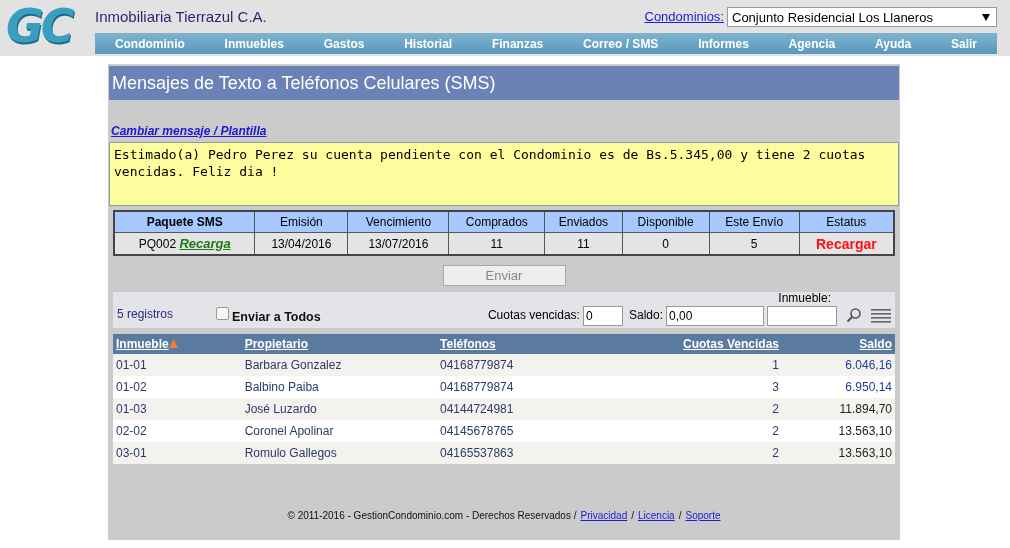  I want to click on column-header-link: Propietario, so click(276, 344).